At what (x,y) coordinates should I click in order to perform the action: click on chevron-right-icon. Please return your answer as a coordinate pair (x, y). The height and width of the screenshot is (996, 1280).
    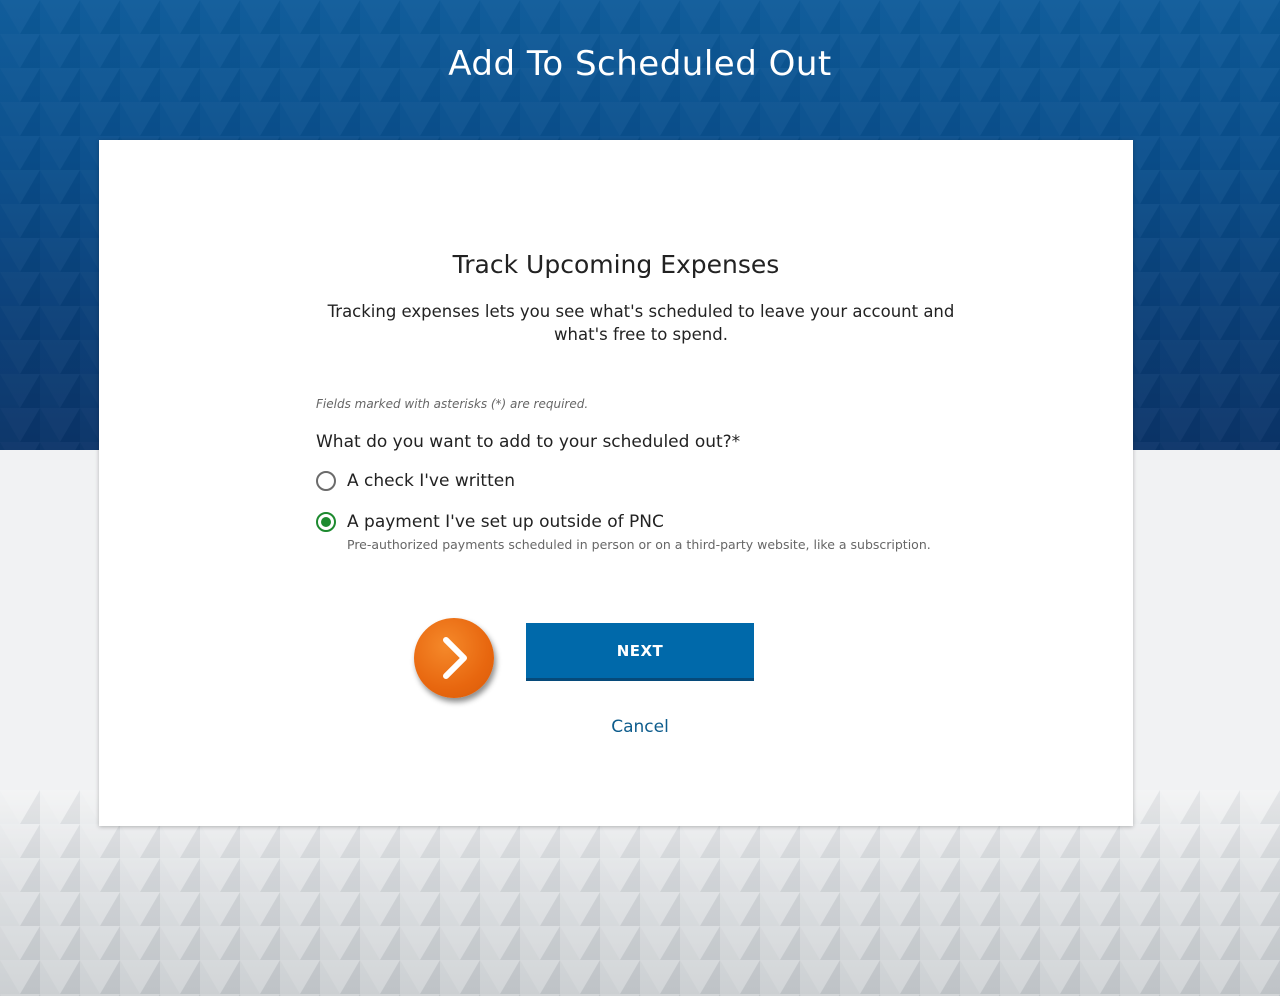
    Looking at the image, I should click on (454, 658).